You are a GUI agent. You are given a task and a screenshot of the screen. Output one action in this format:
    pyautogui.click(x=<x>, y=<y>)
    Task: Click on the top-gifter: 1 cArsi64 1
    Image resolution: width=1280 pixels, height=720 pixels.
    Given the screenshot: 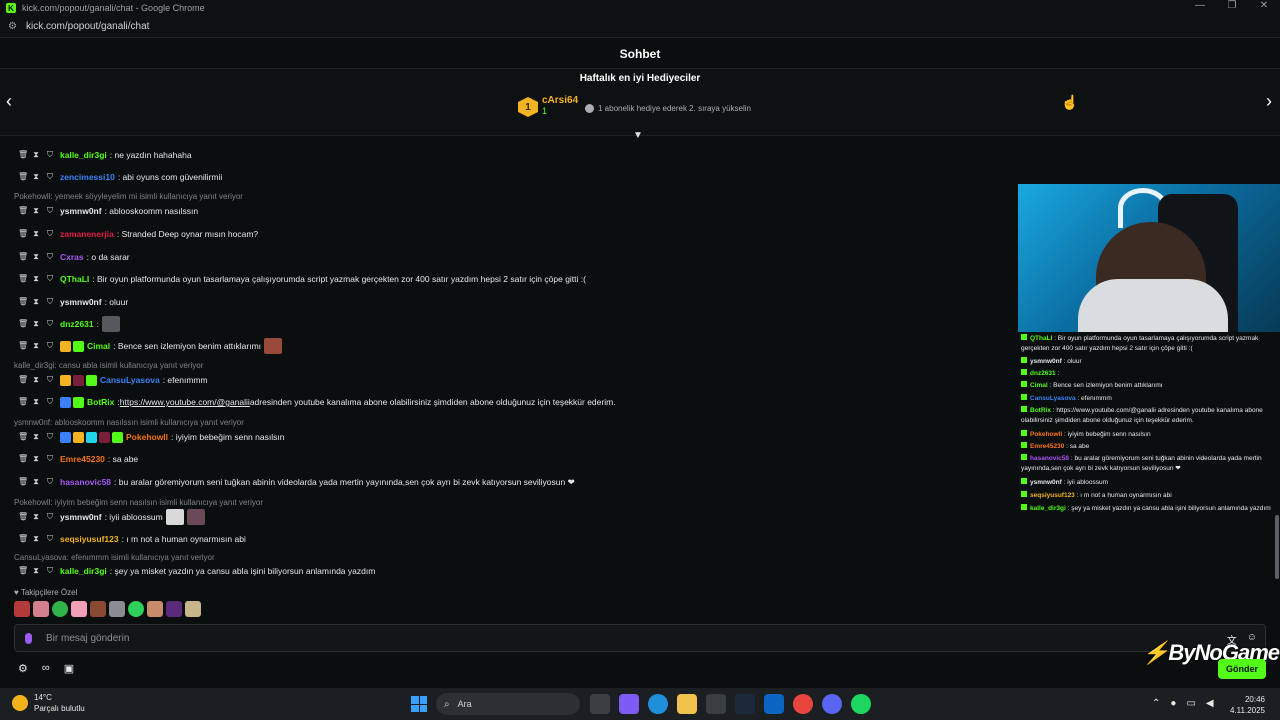 What is the action you would take?
    pyautogui.click(x=548, y=106)
    